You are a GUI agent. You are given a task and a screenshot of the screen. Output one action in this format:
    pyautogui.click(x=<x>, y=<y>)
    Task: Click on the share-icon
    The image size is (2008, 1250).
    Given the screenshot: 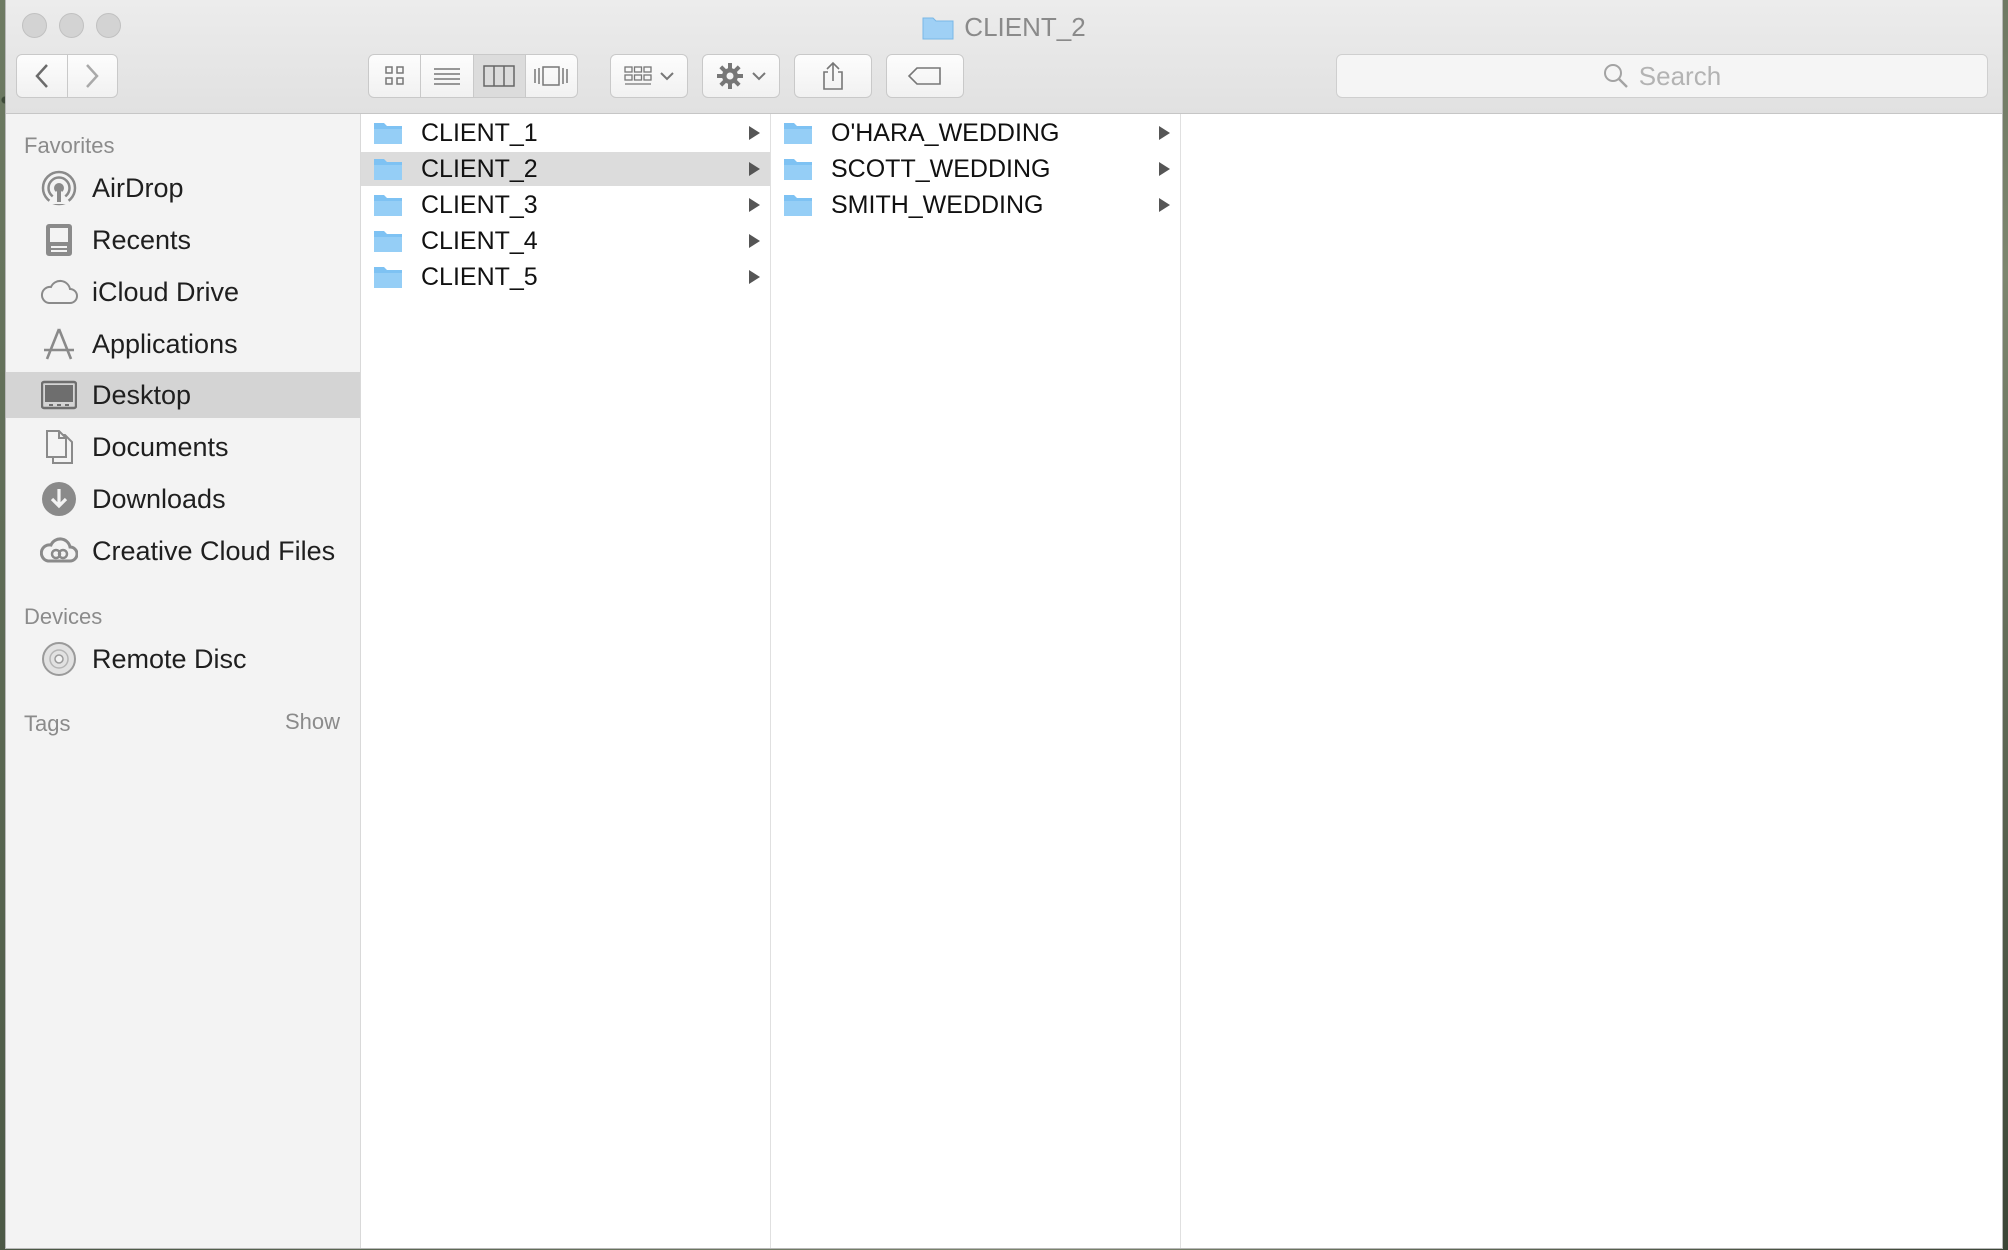 What is the action you would take?
    pyautogui.click(x=833, y=75)
    